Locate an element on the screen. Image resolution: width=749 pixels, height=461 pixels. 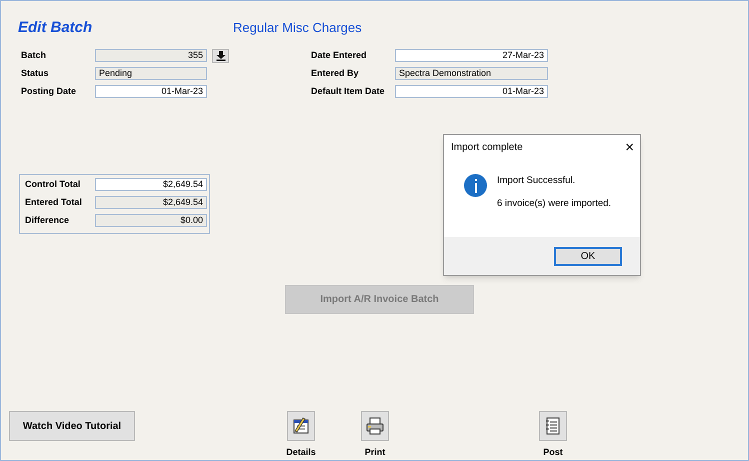
dialog-detail: 6 invoice(s) were imported. is located at coordinates (554, 204).